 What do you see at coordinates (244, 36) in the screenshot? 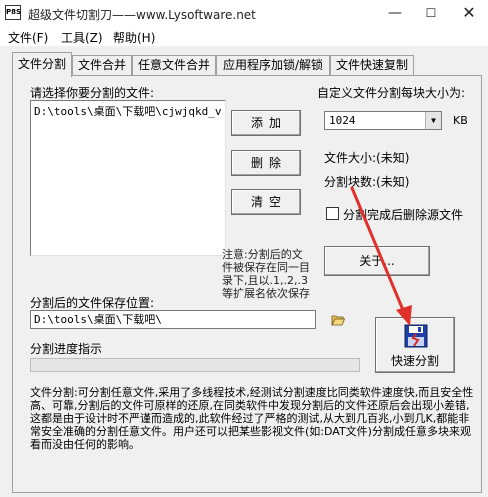
I see `menu-bar: 文件(F) 工具(Z) 帮助(H)` at bounding box center [244, 36].